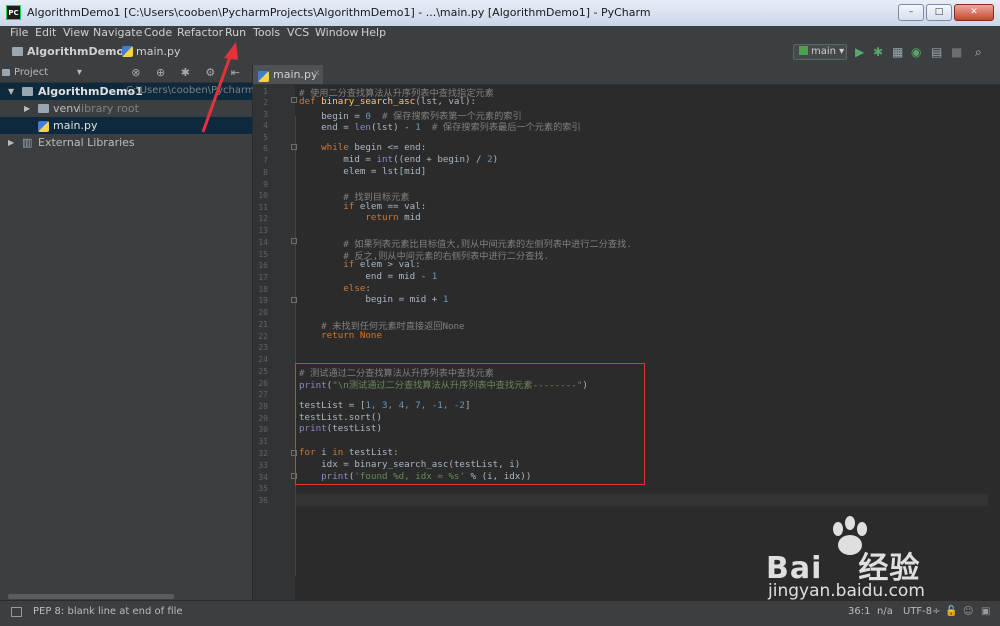 The height and width of the screenshot is (626, 1000). I want to click on status-message: PEP 8: blank line at end of file, so click(108, 611).